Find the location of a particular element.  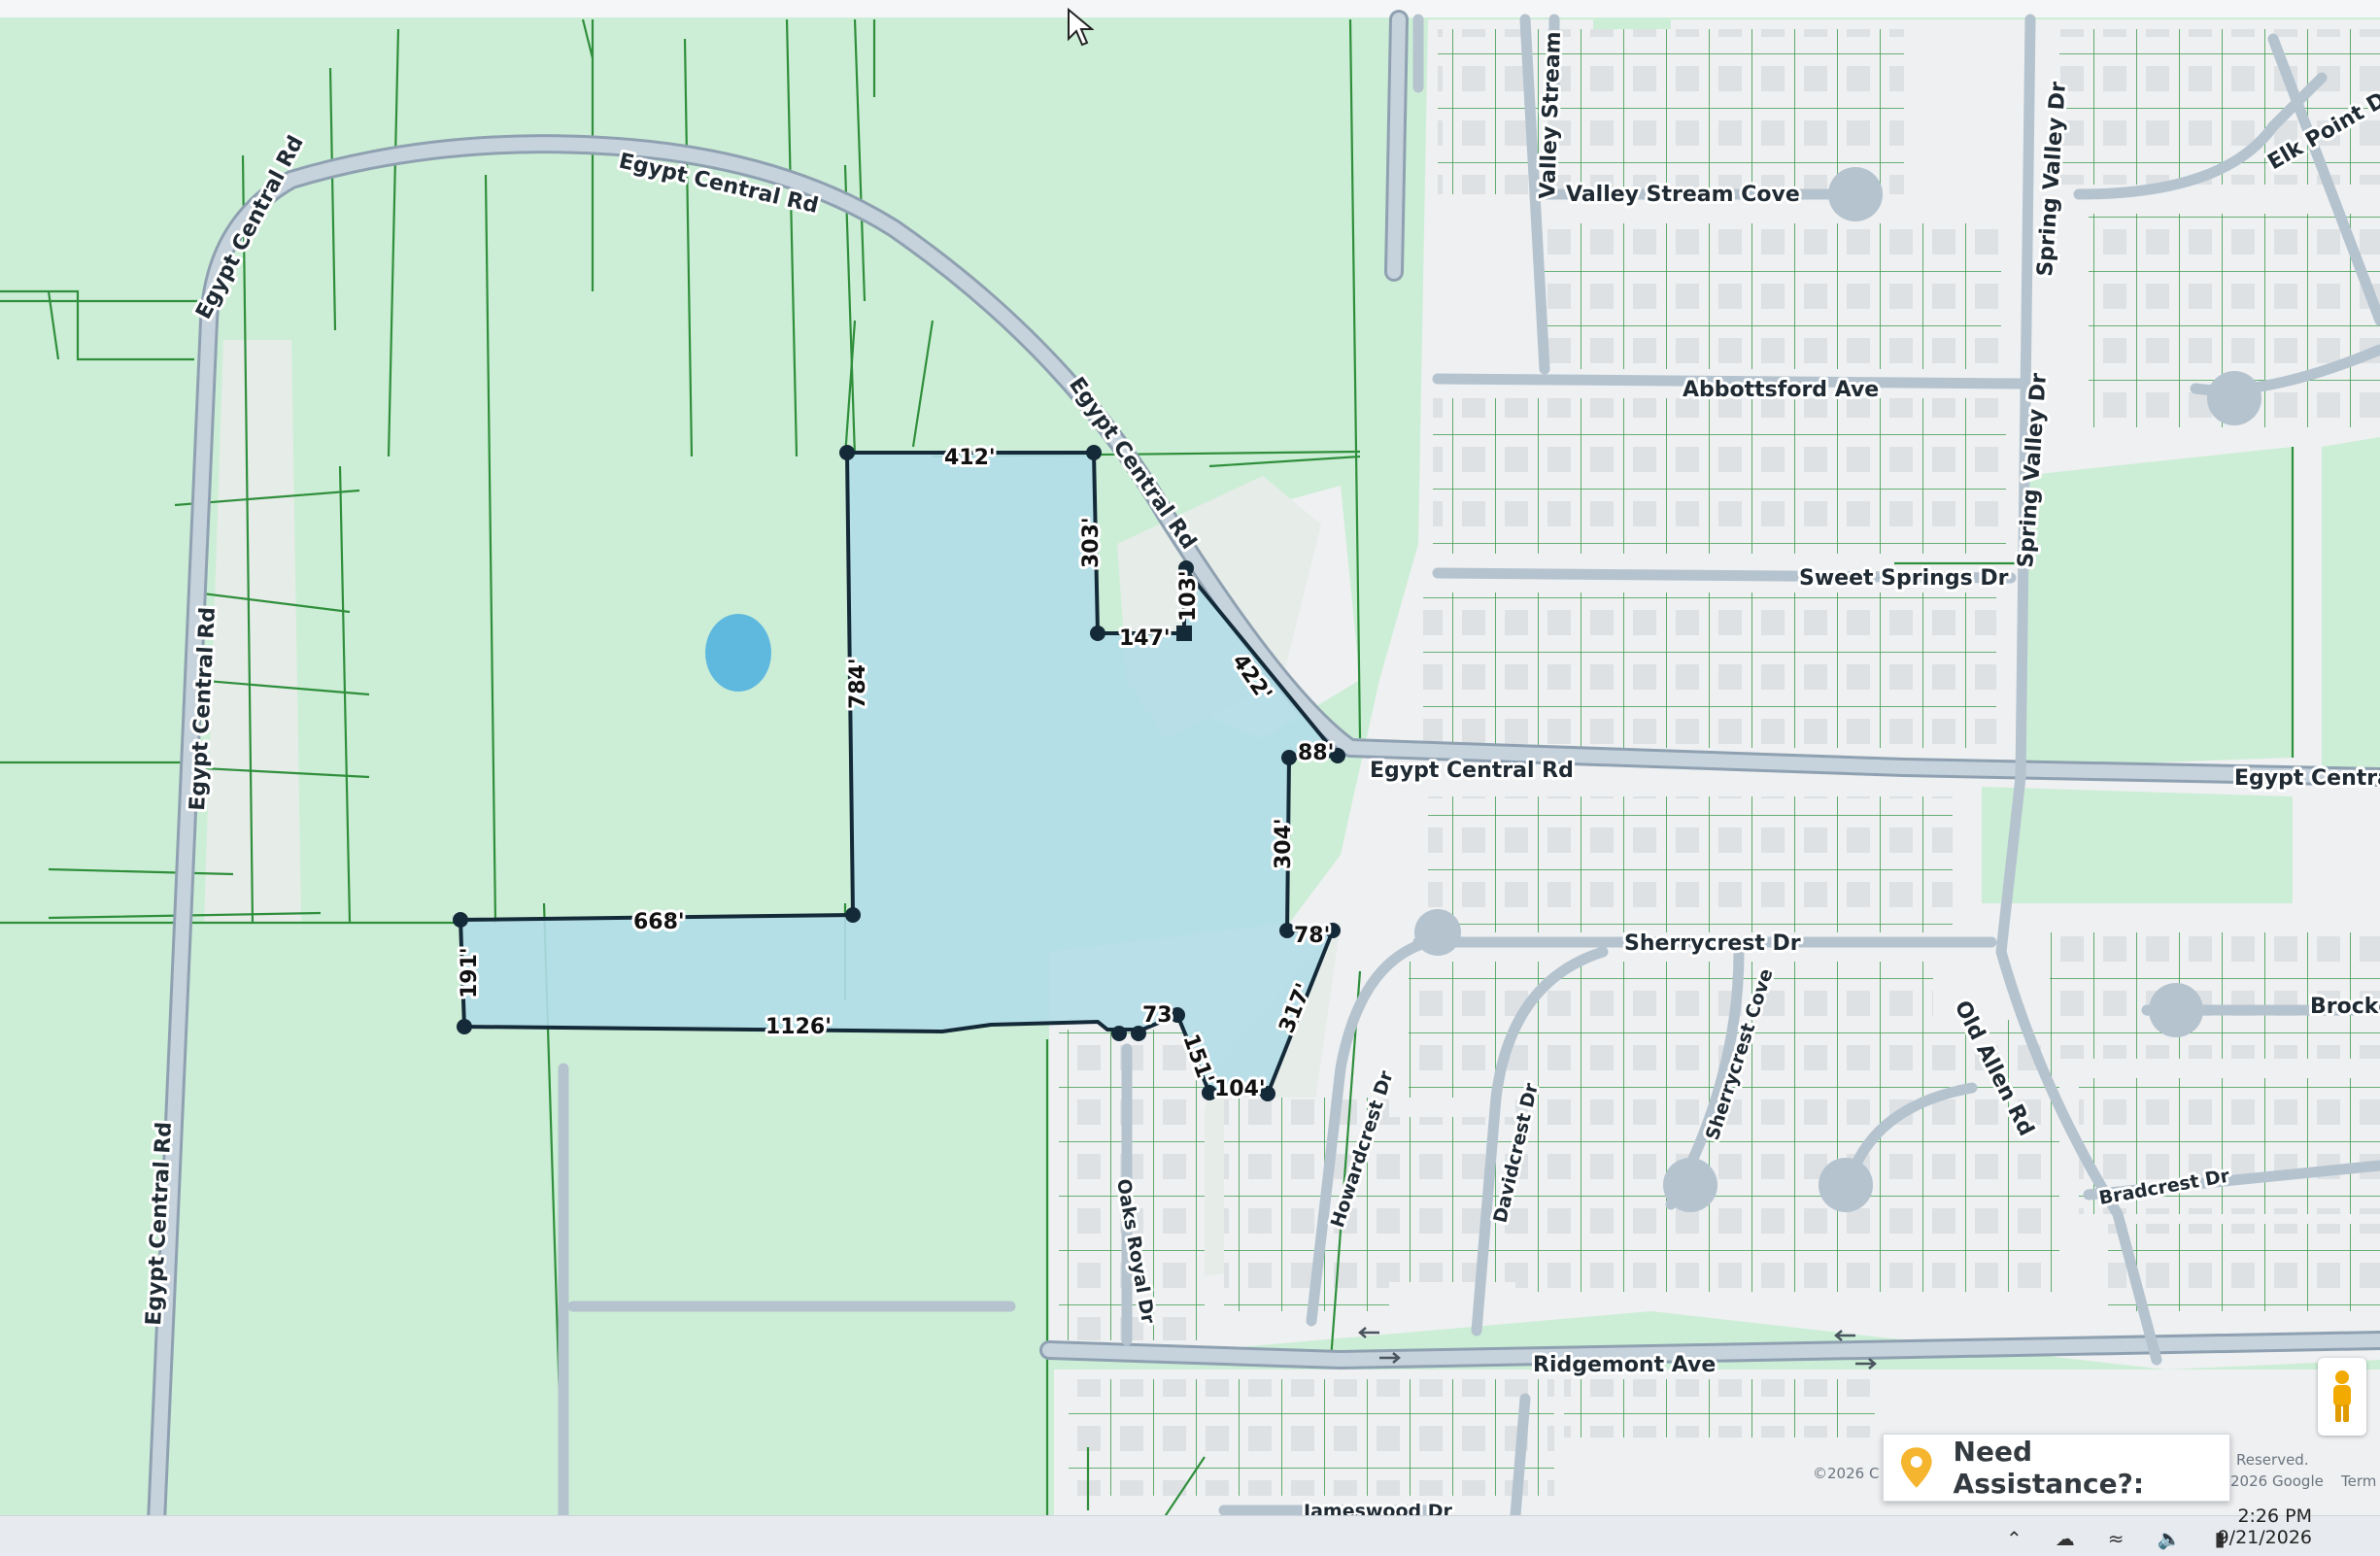

taskbar-clock: 2:26 PM 9/21/2026 is located at coordinates (2265, 1526).